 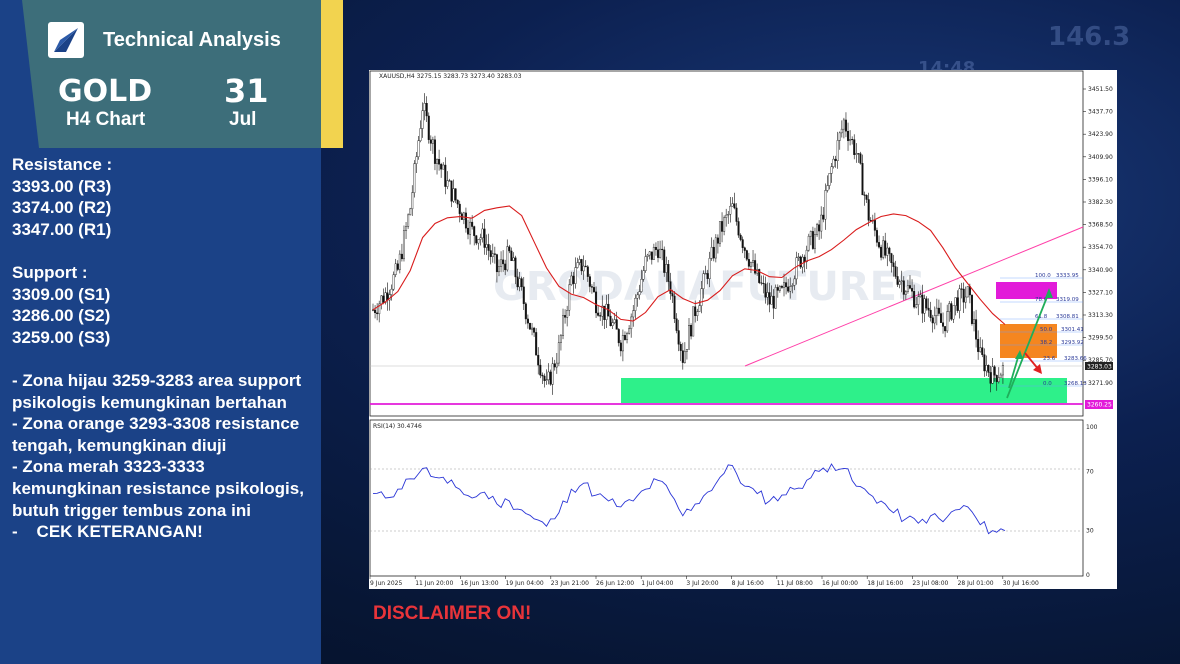 What do you see at coordinates (62, 229) in the screenshot?
I see `resistance-r1: 3347.00 (R1)` at bounding box center [62, 229].